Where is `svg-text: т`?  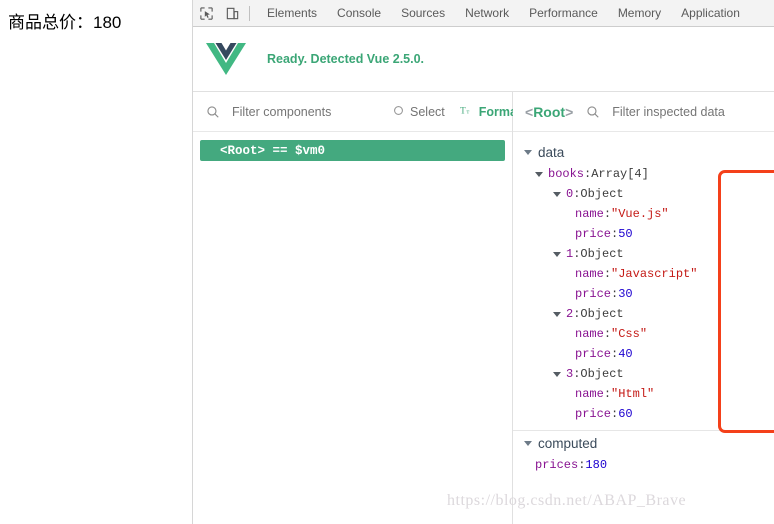 svg-text: т is located at coordinates (467, 111).